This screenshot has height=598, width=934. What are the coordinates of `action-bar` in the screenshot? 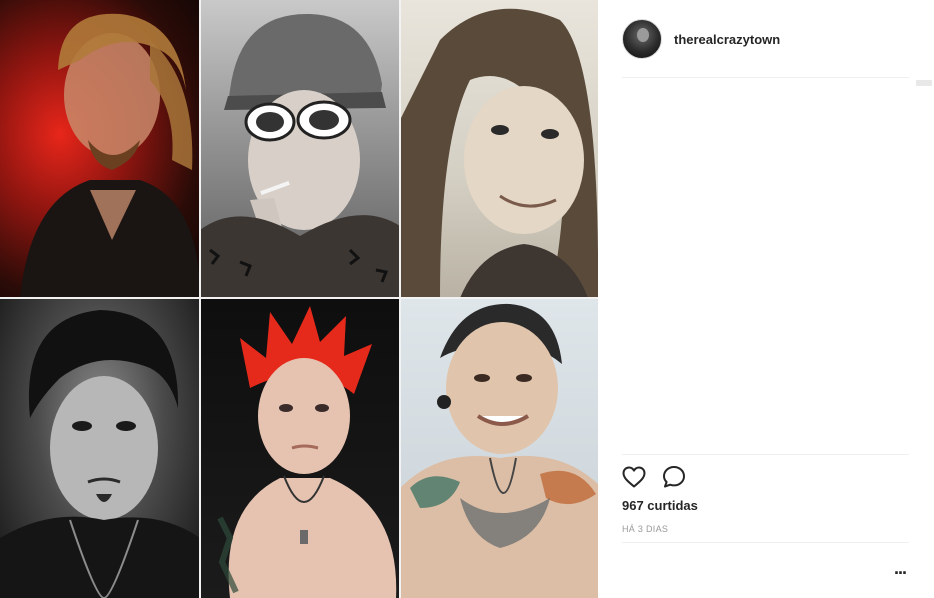 It's located at (660, 477).